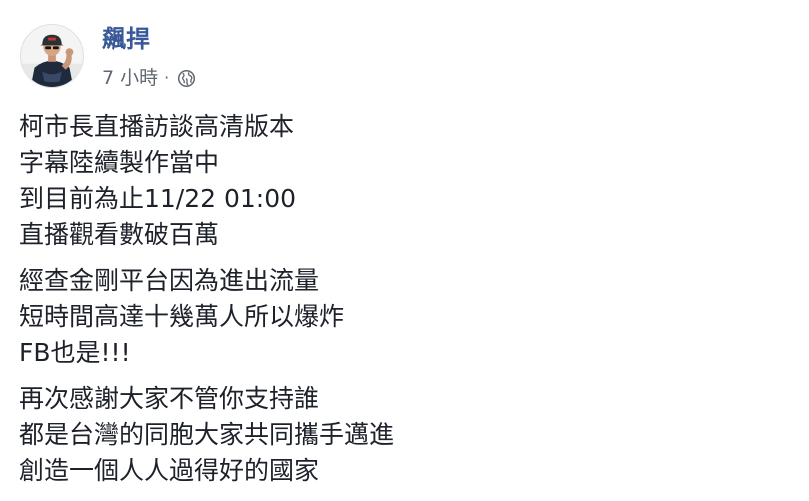 This screenshot has width=809, height=501. What do you see at coordinates (207, 434) in the screenshot?
I see `post-line: 都是台灣的同胞大家共同攜手邁進` at bounding box center [207, 434].